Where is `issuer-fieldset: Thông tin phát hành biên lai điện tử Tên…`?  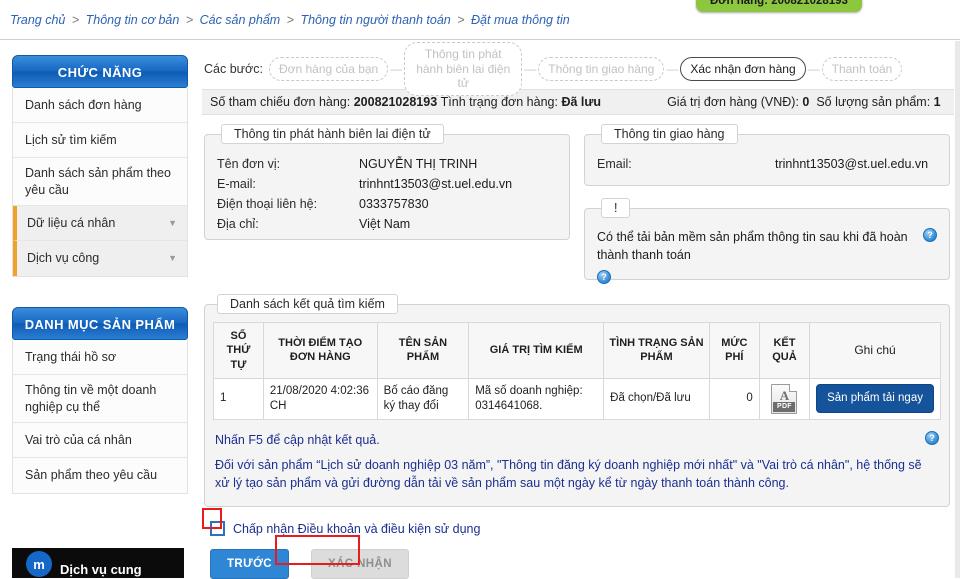
issuer-fieldset: Thông tin phát hành biên lai điện tử Tên… is located at coordinates (387, 182).